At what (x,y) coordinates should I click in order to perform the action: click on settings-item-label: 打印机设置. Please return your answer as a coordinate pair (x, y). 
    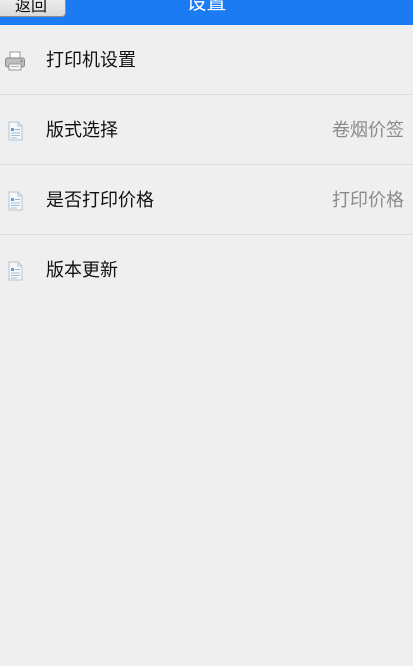
    Looking at the image, I should click on (91, 60).